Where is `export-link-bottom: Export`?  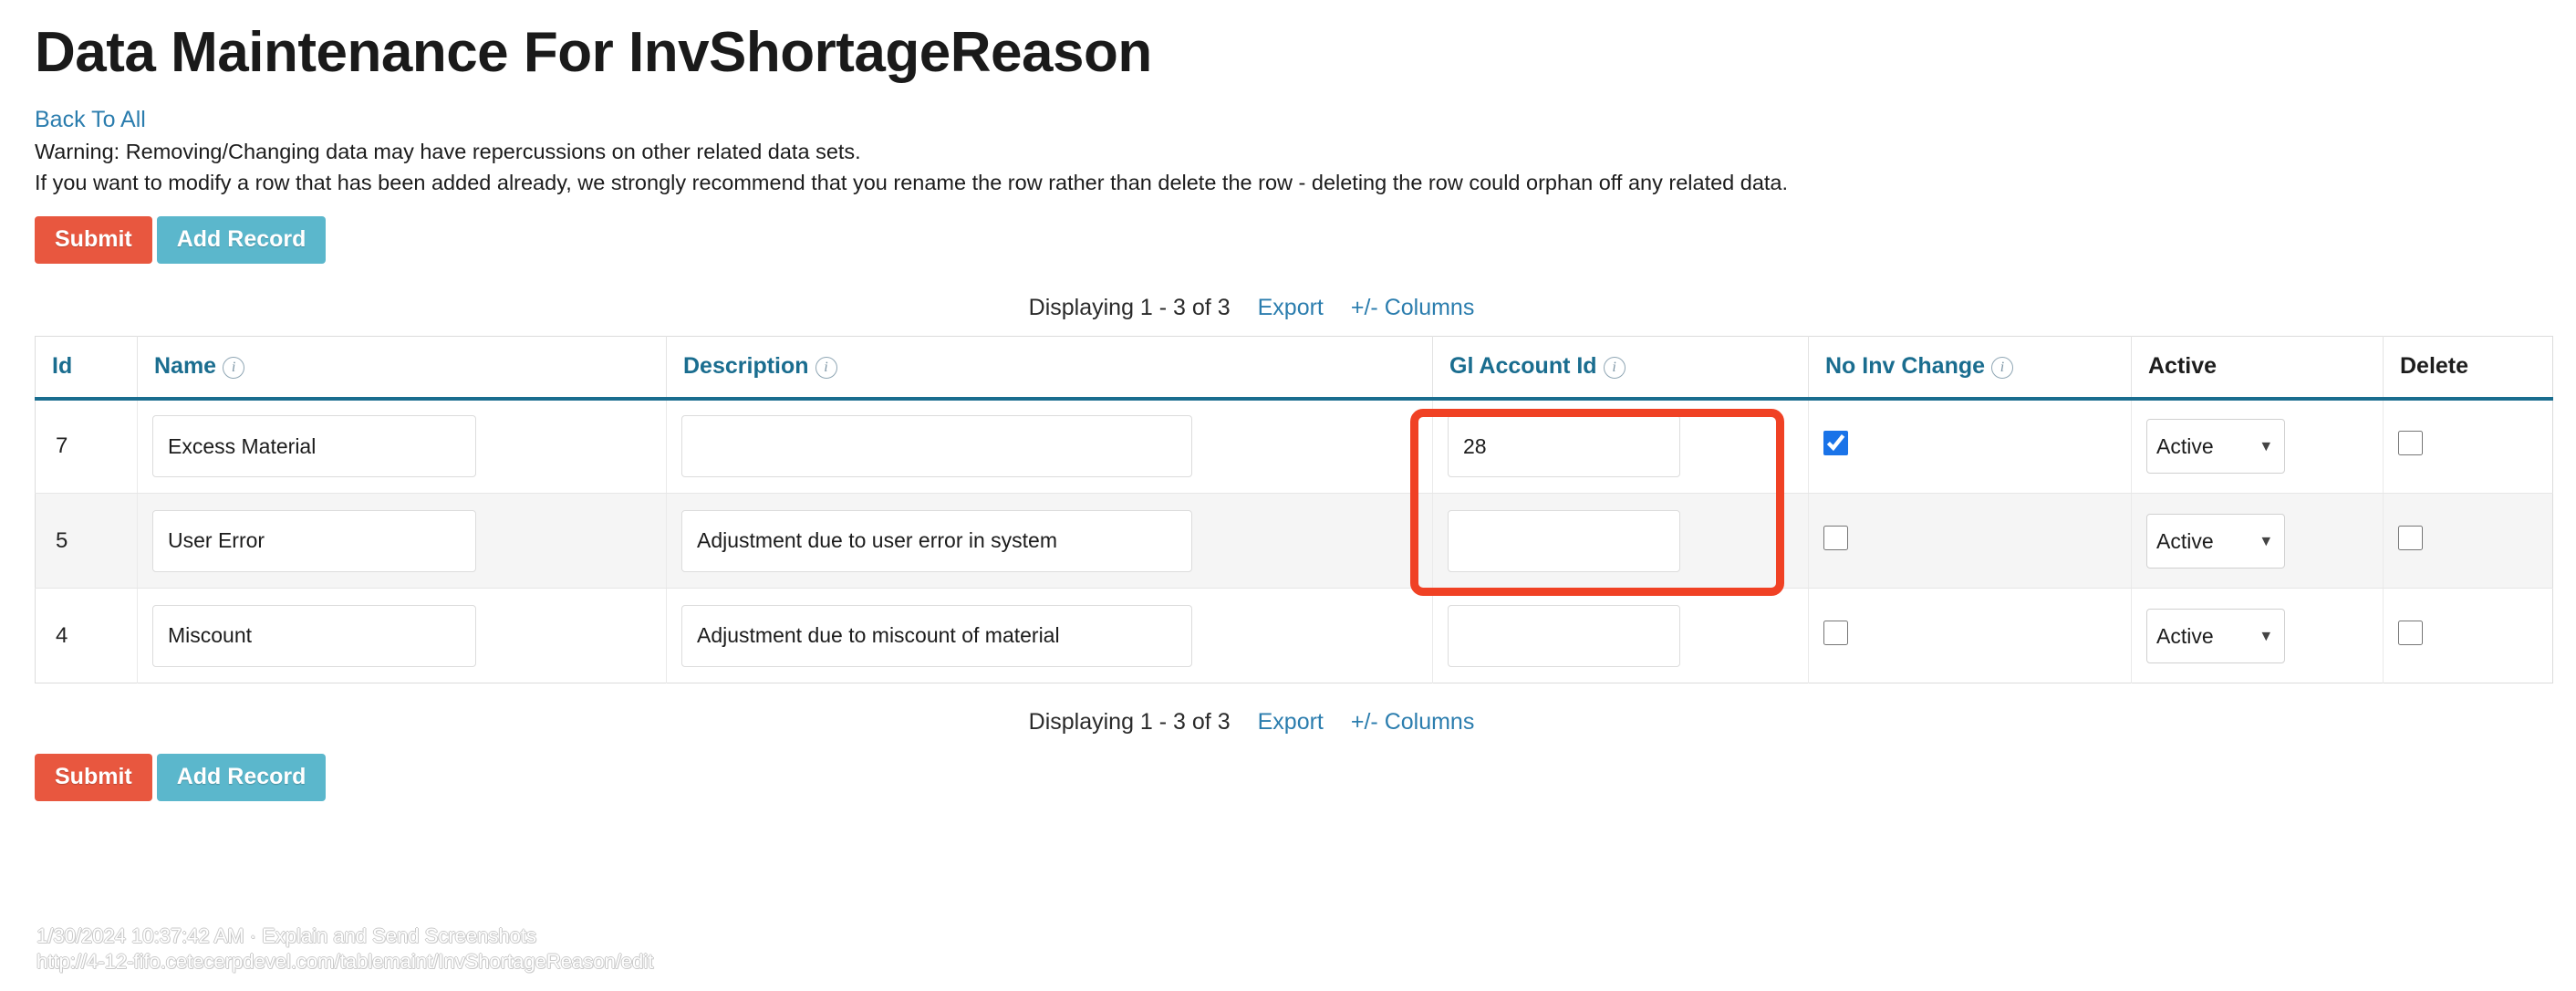
export-link-bottom: Export is located at coordinates (1291, 722).